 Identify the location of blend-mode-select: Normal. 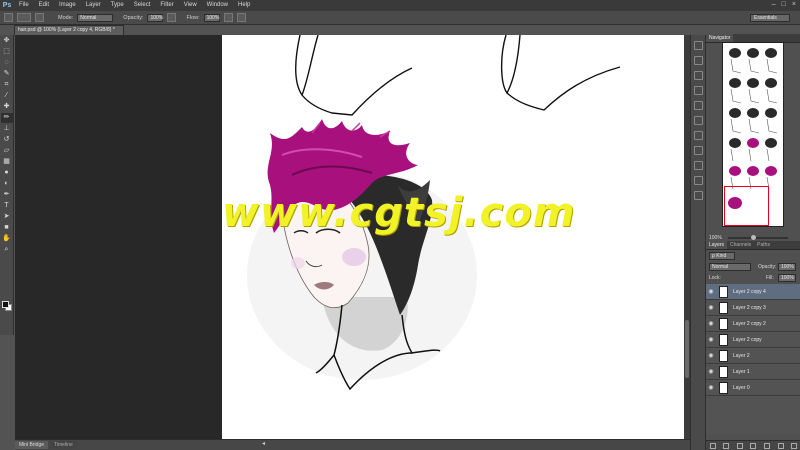
(730, 267).